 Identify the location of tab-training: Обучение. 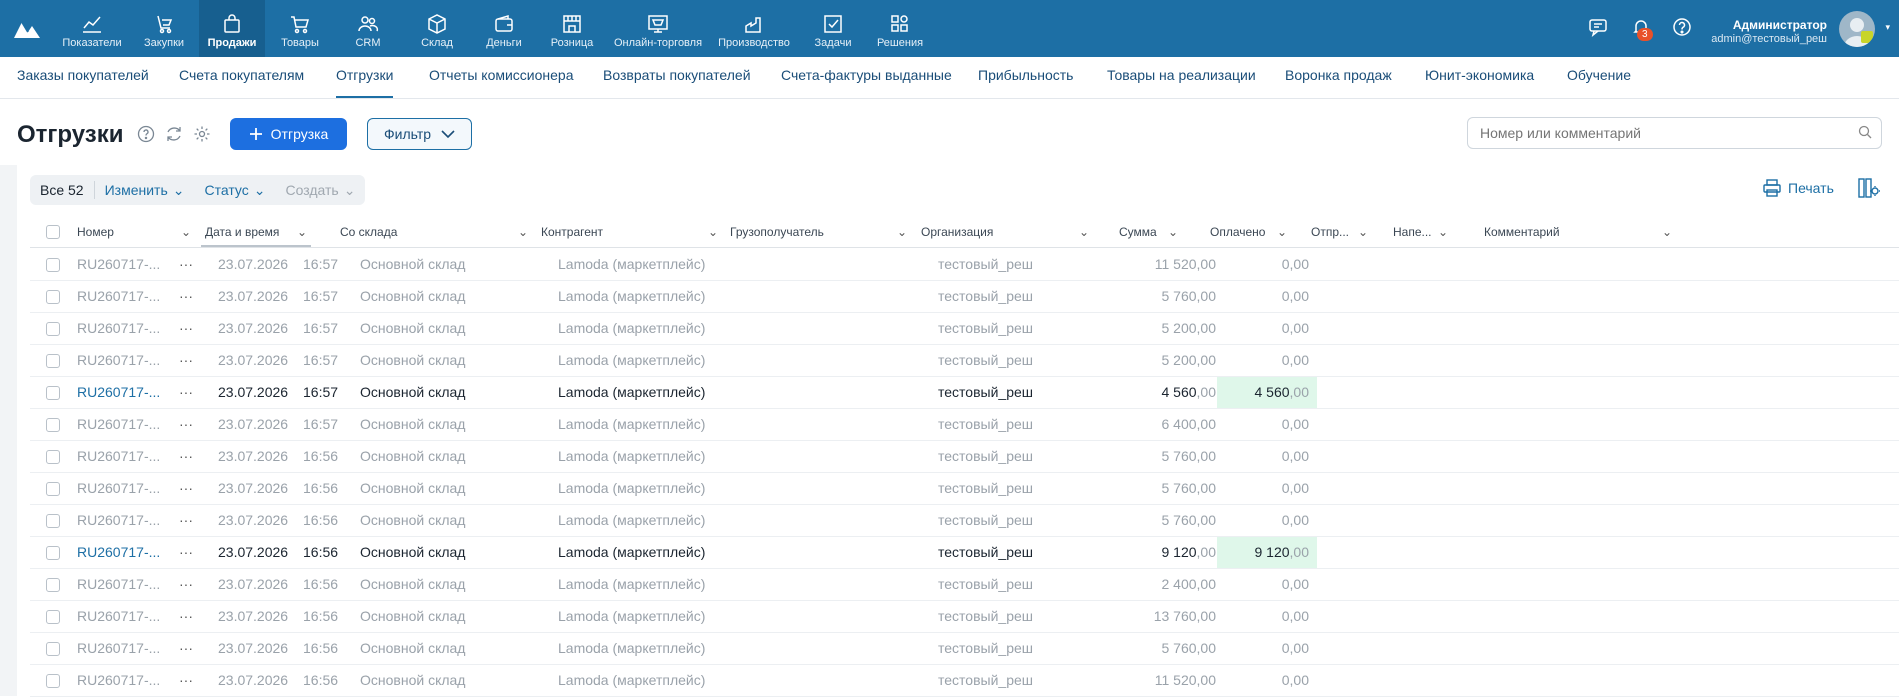
(1599, 77).